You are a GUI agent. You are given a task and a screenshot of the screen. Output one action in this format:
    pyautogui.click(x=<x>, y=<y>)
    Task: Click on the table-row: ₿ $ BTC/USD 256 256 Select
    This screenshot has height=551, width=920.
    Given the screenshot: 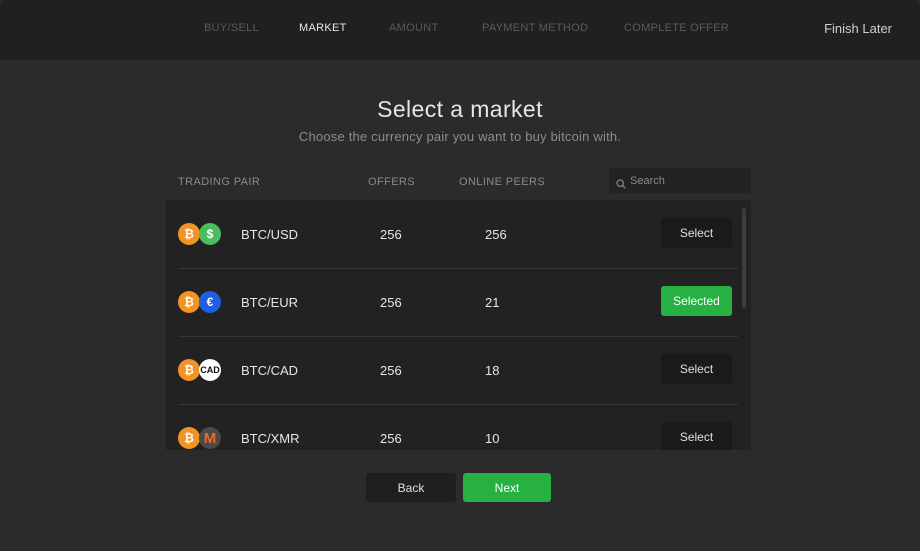 What is the action you would take?
    pyautogui.click(x=458, y=234)
    